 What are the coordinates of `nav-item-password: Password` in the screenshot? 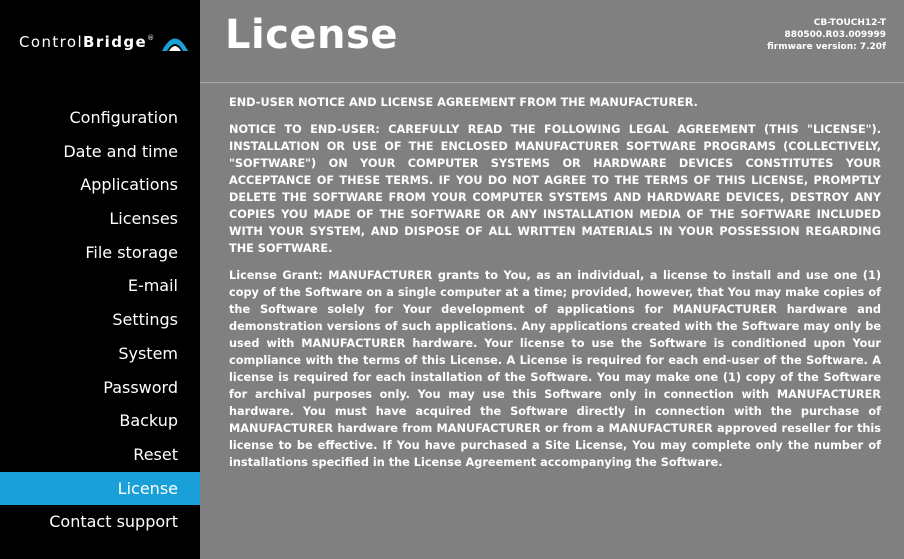 It's located at (100, 388).